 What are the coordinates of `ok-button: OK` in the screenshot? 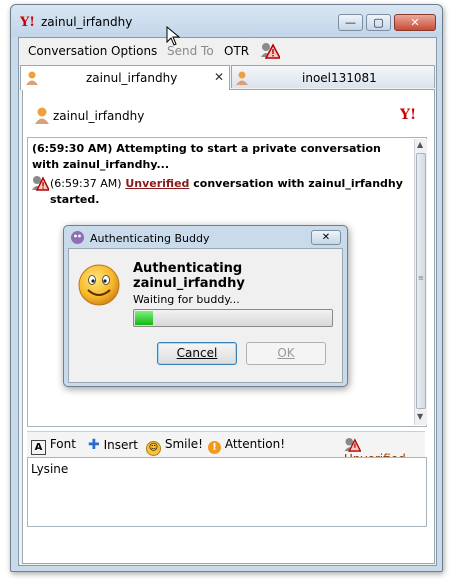 It's located at (286, 353).